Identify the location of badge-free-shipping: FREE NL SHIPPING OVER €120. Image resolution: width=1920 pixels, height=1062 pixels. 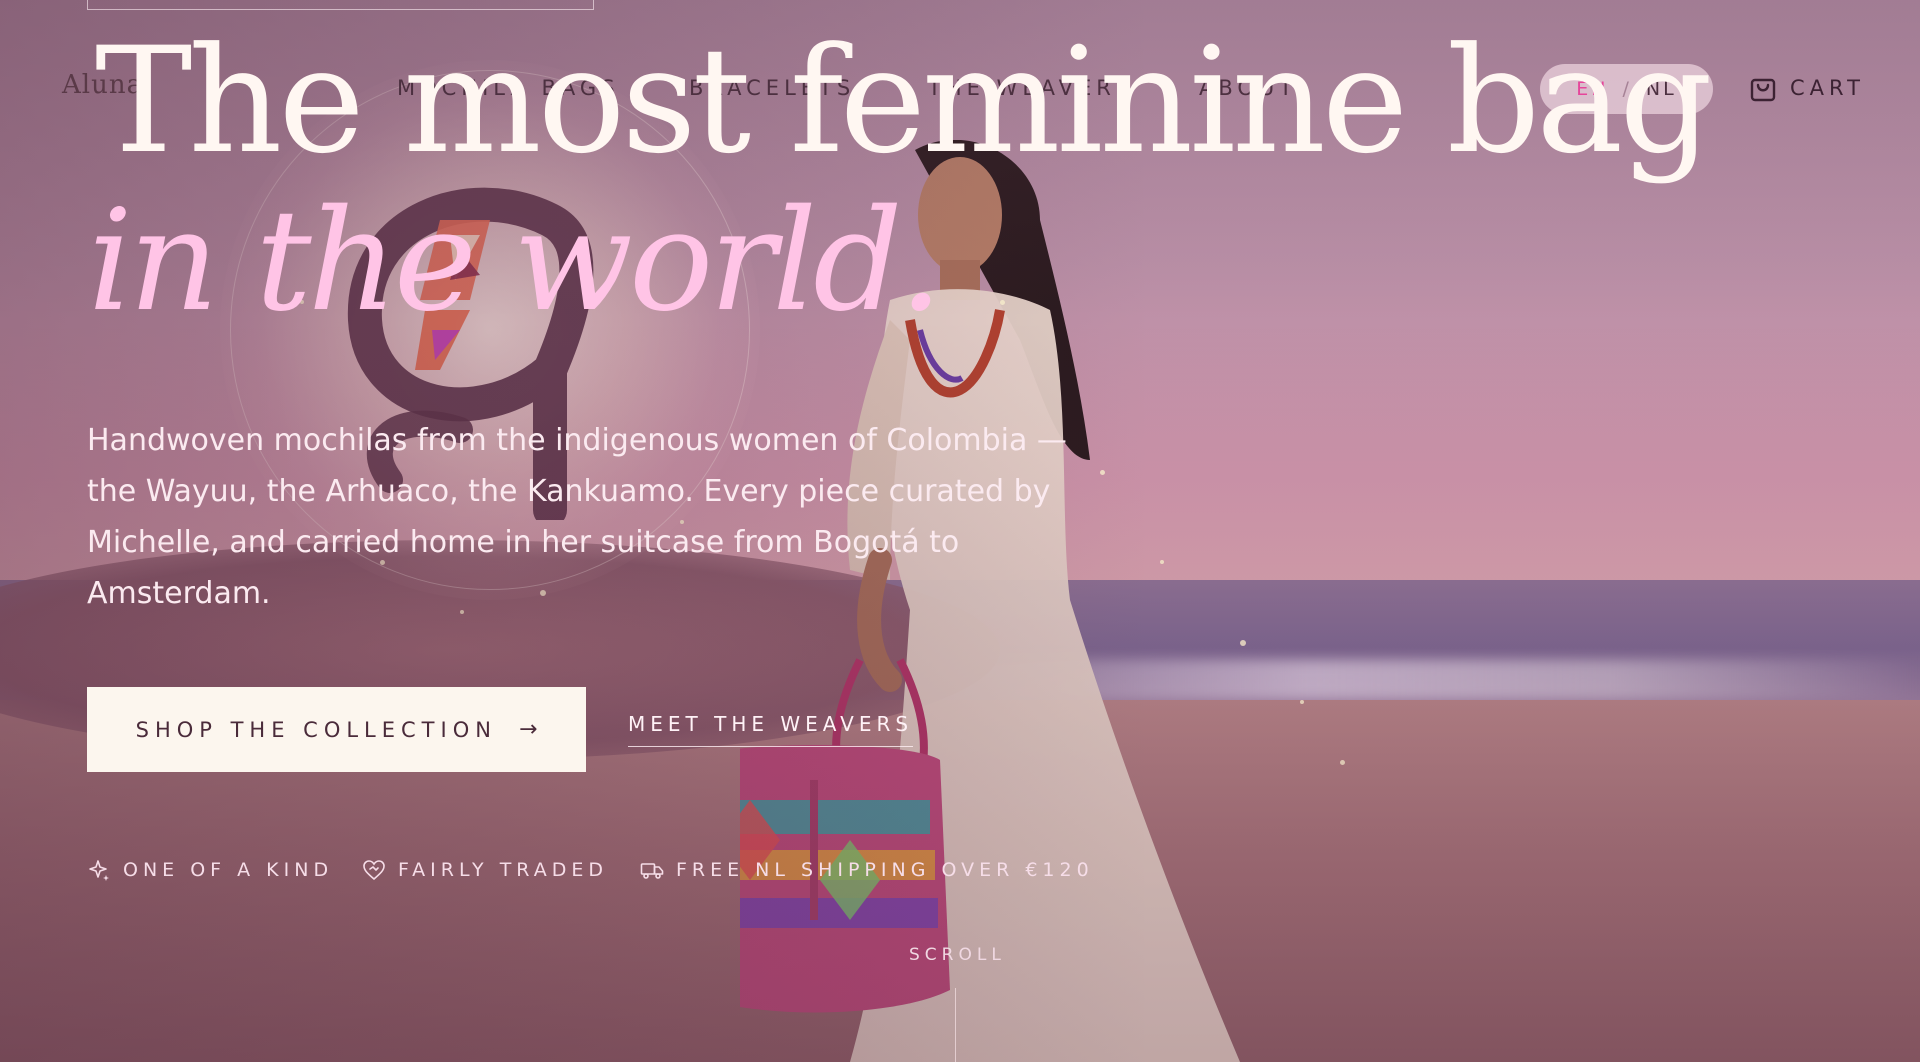
(867, 870).